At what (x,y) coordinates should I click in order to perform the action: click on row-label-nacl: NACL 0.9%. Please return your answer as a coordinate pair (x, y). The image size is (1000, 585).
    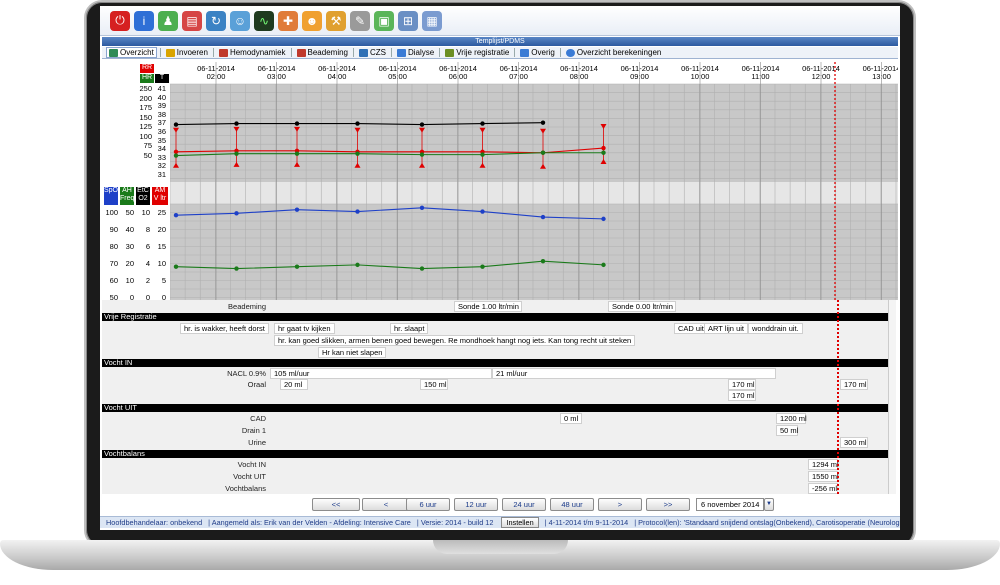
    Looking at the image, I should click on (246, 373).